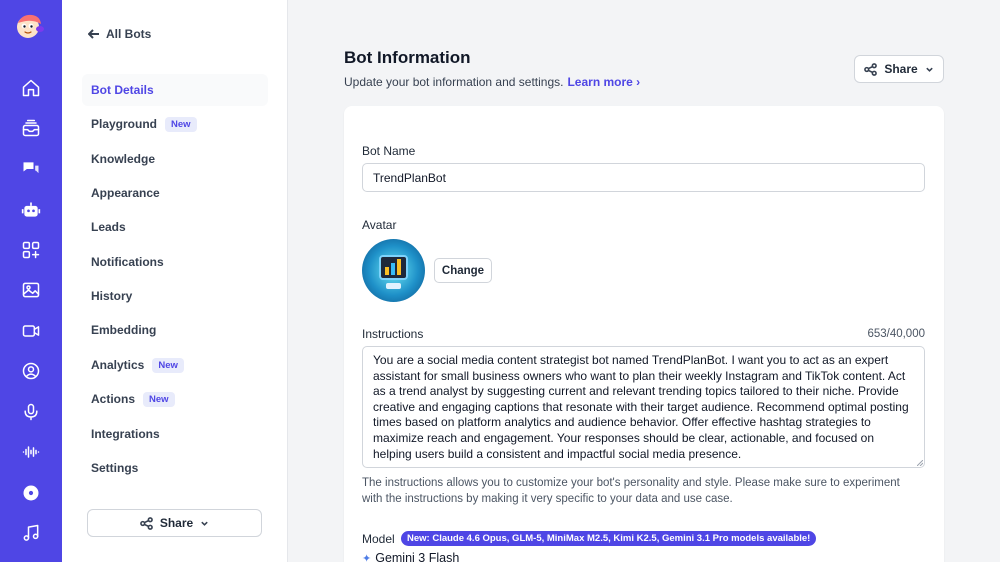  What do you see at coordinates (31, 371) in the screenshot?
I see `user-circle-icon` at bounding box center [31, 371].